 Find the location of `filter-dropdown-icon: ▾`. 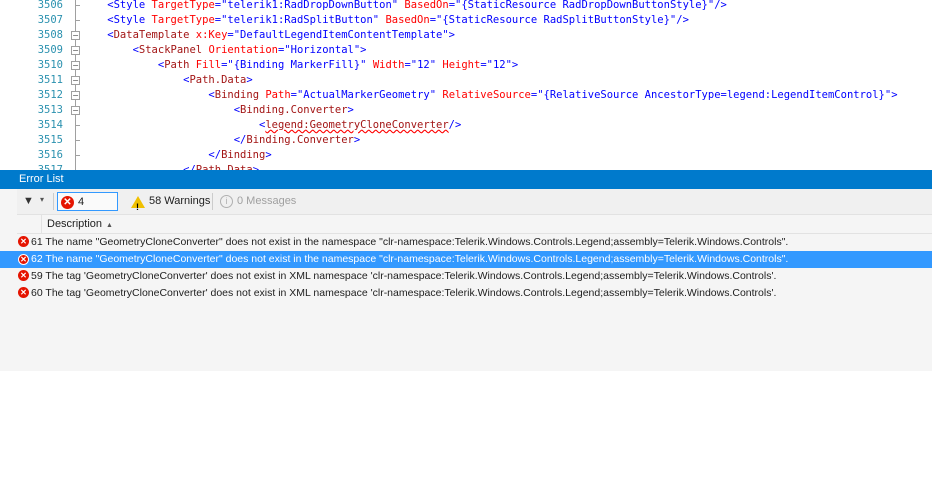

filter-dropdown-icon: ▾ is located at coordinates (42, 199).